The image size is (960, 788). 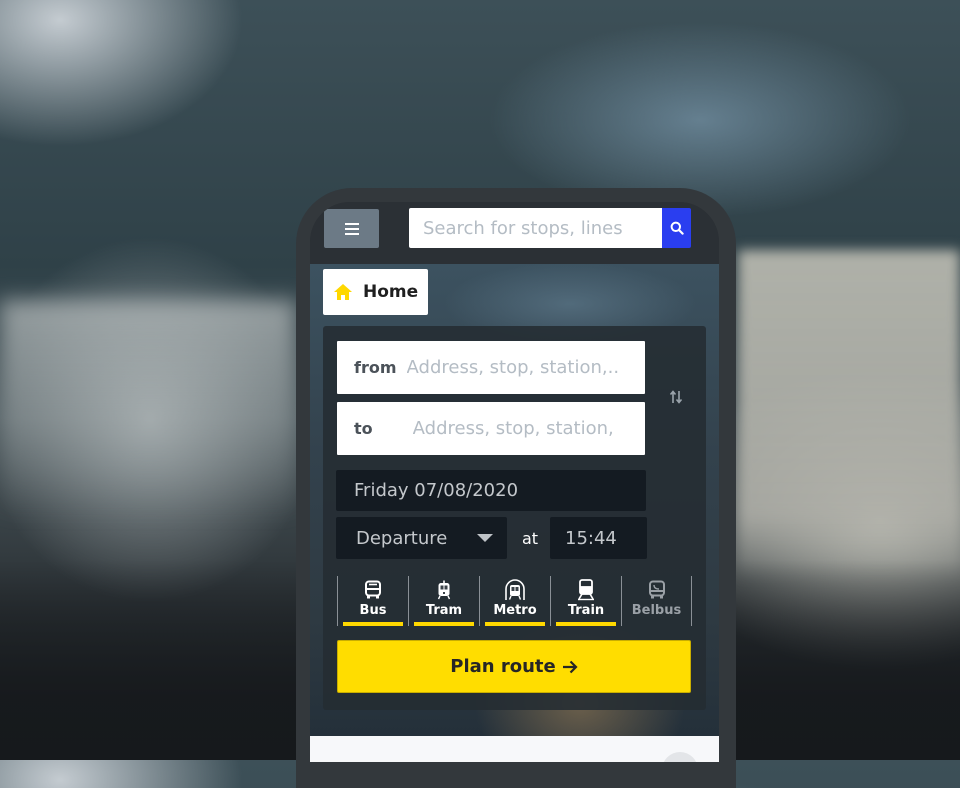 I want to click on floating-action-circle, so click(x=680, y=757).